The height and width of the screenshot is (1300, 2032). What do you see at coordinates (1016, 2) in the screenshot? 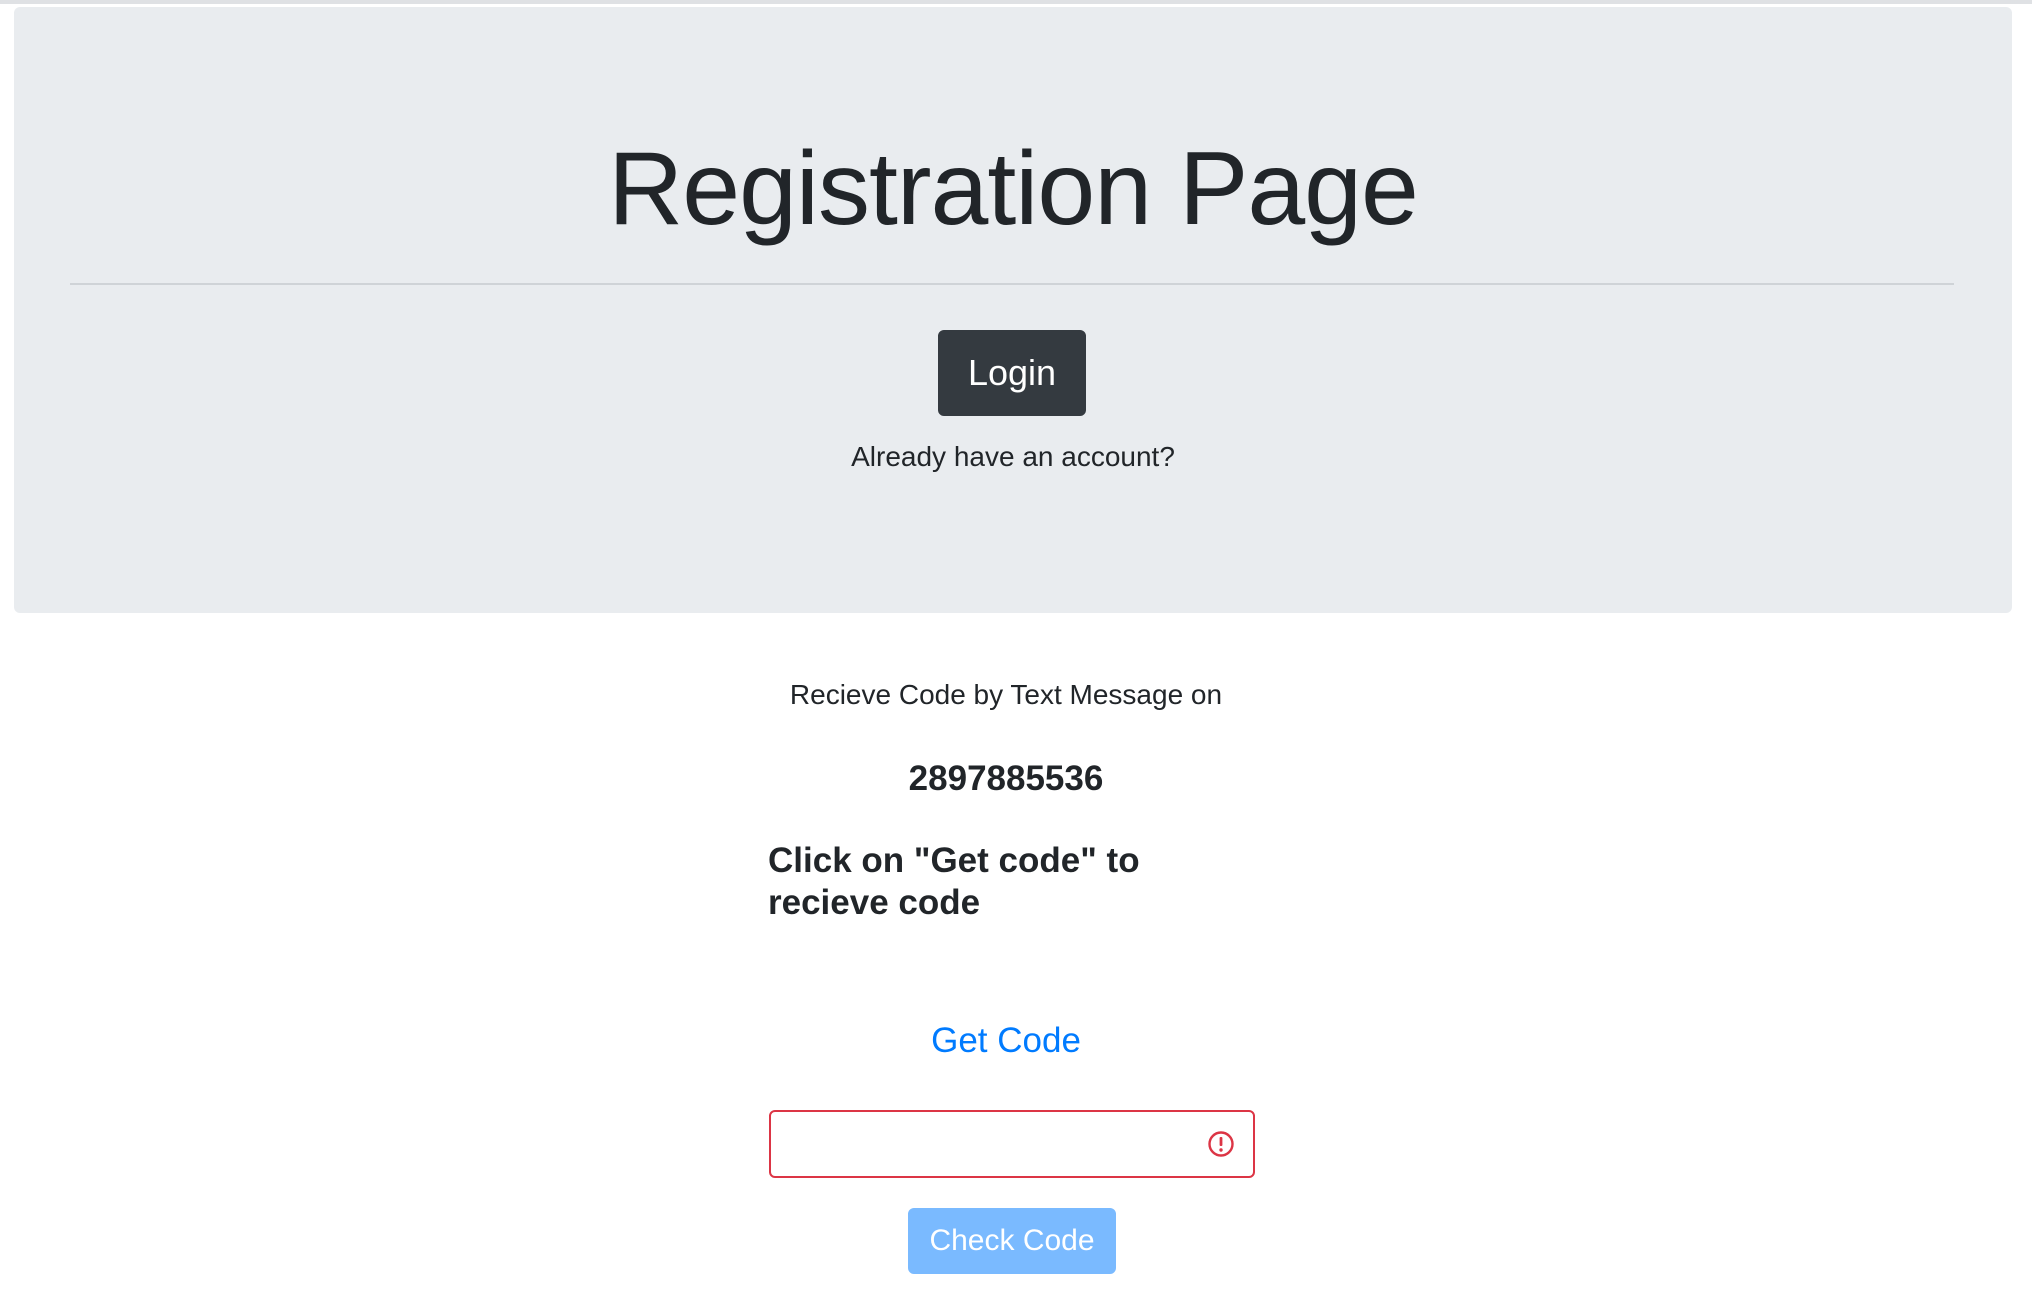
I see `top-border` at bounding box center [1016, 2].